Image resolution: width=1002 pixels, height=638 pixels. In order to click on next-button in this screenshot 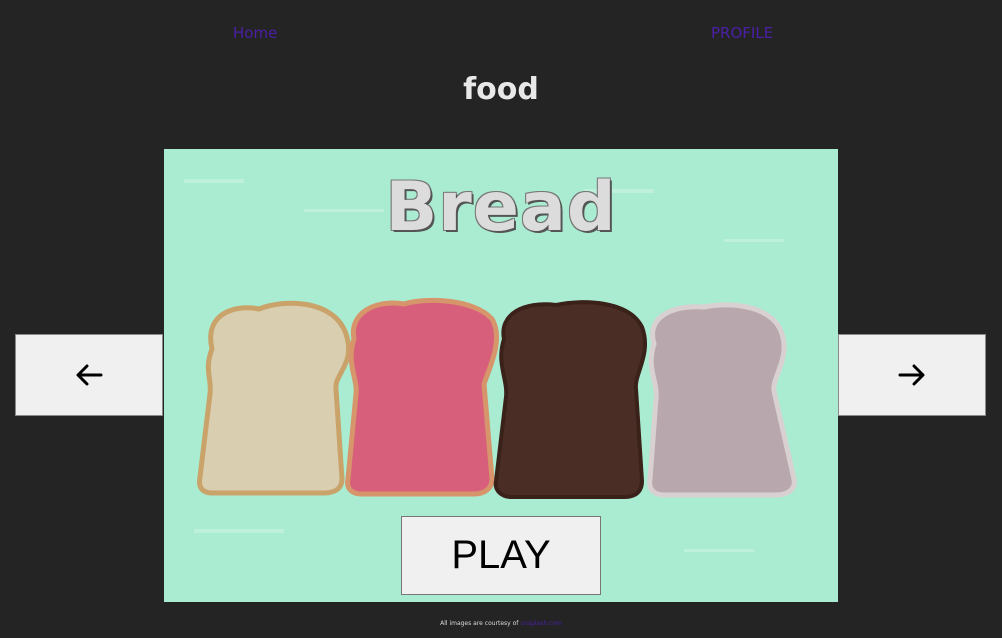, I will do `click(912, 375)`.